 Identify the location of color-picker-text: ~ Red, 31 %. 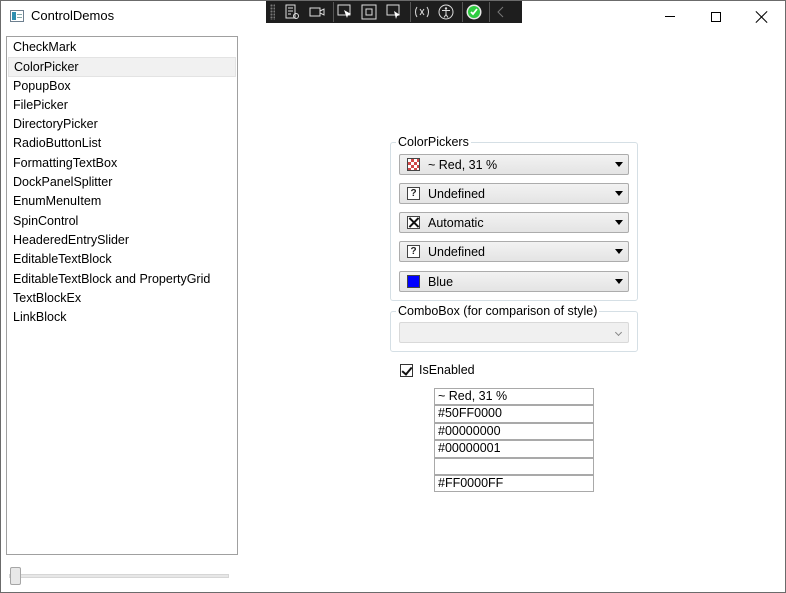
(463, 164).